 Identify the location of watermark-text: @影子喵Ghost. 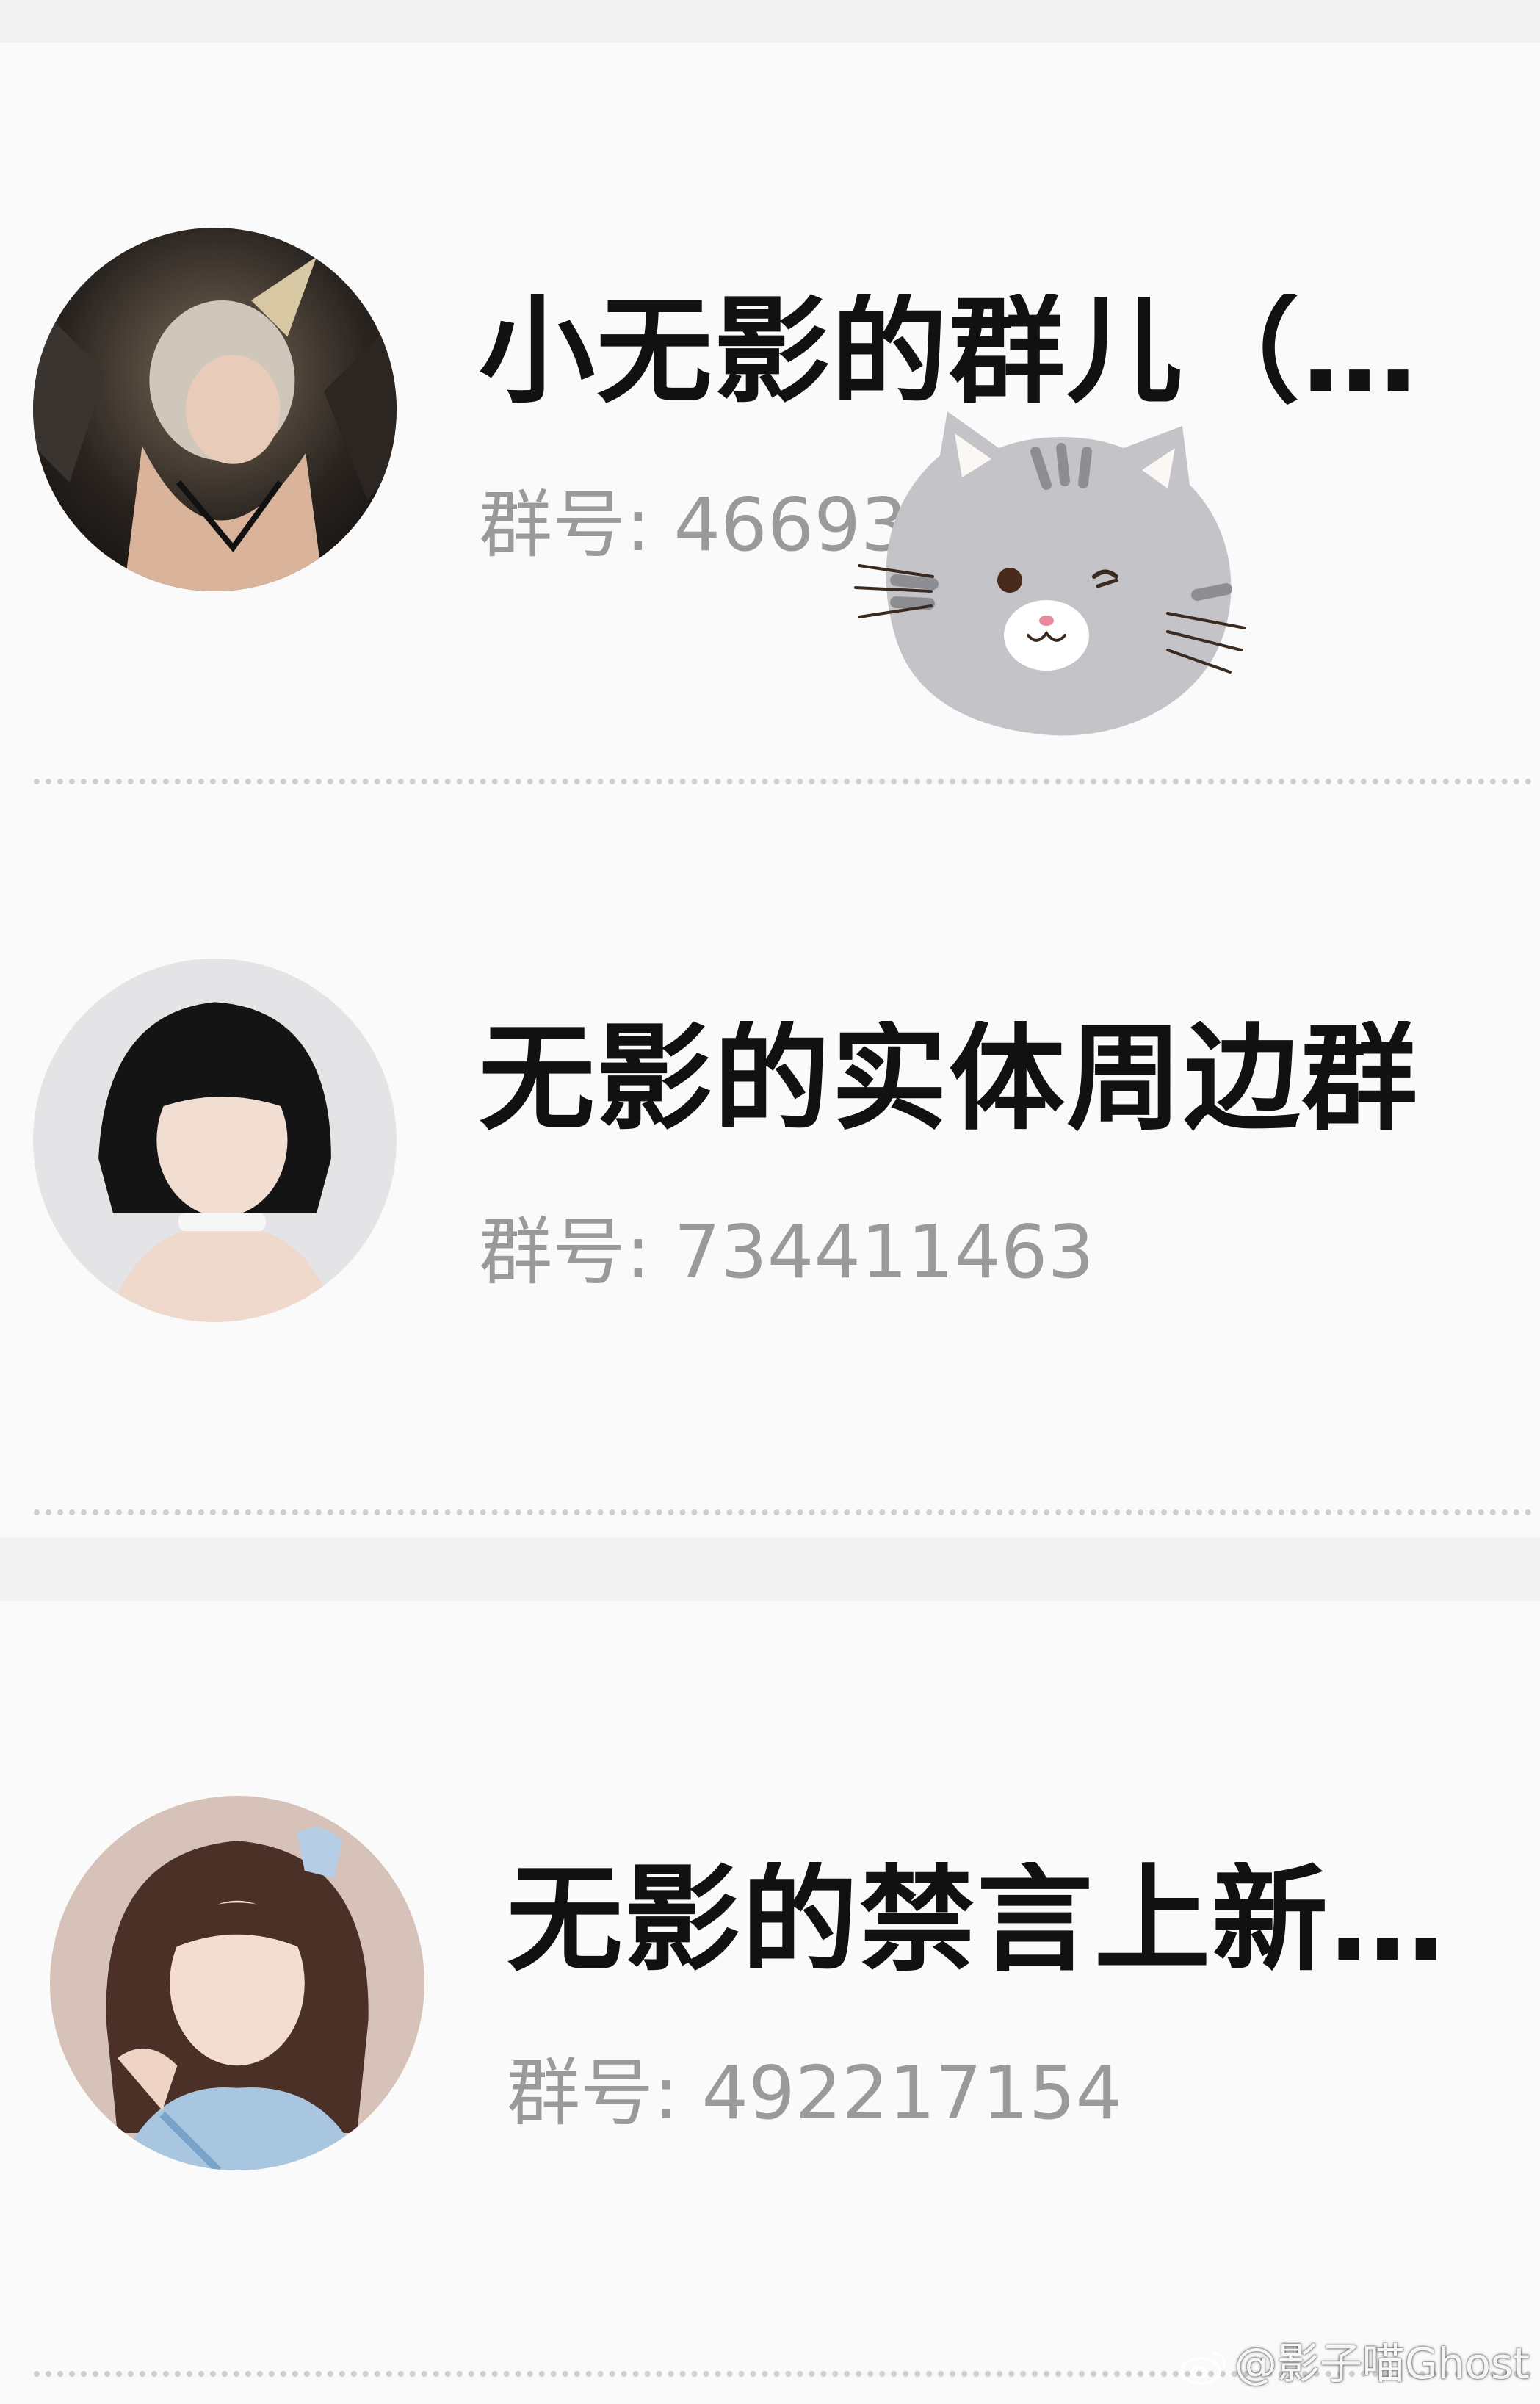
(1382, 2364).